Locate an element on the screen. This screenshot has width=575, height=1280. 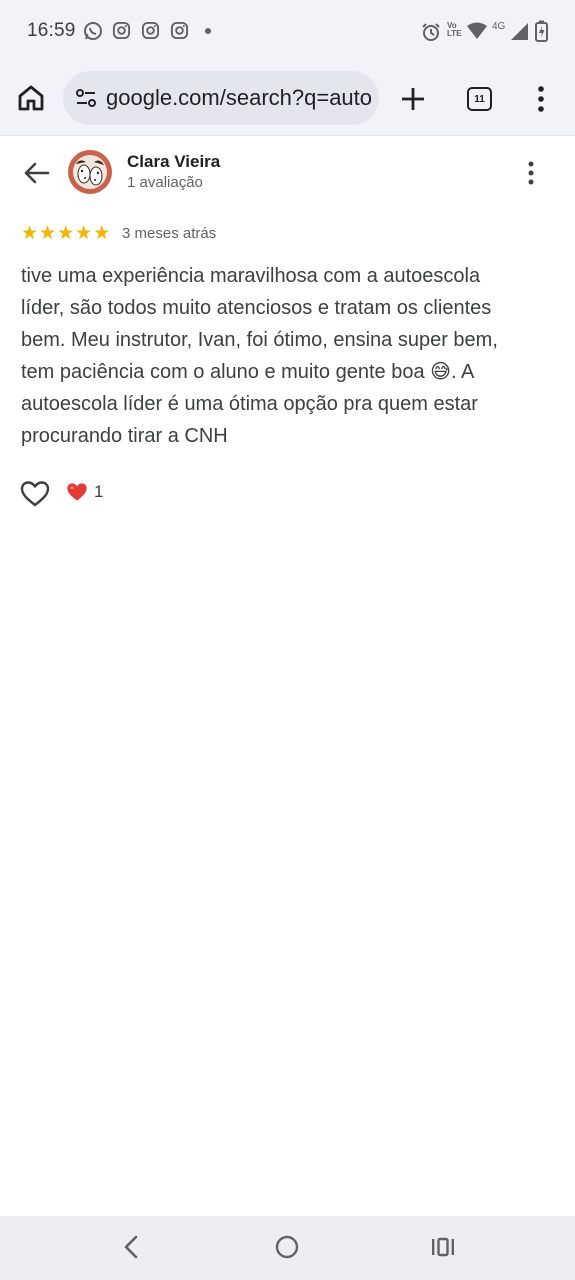
url-text: google.com/search?q=auto is located at coordinates (239, 98).